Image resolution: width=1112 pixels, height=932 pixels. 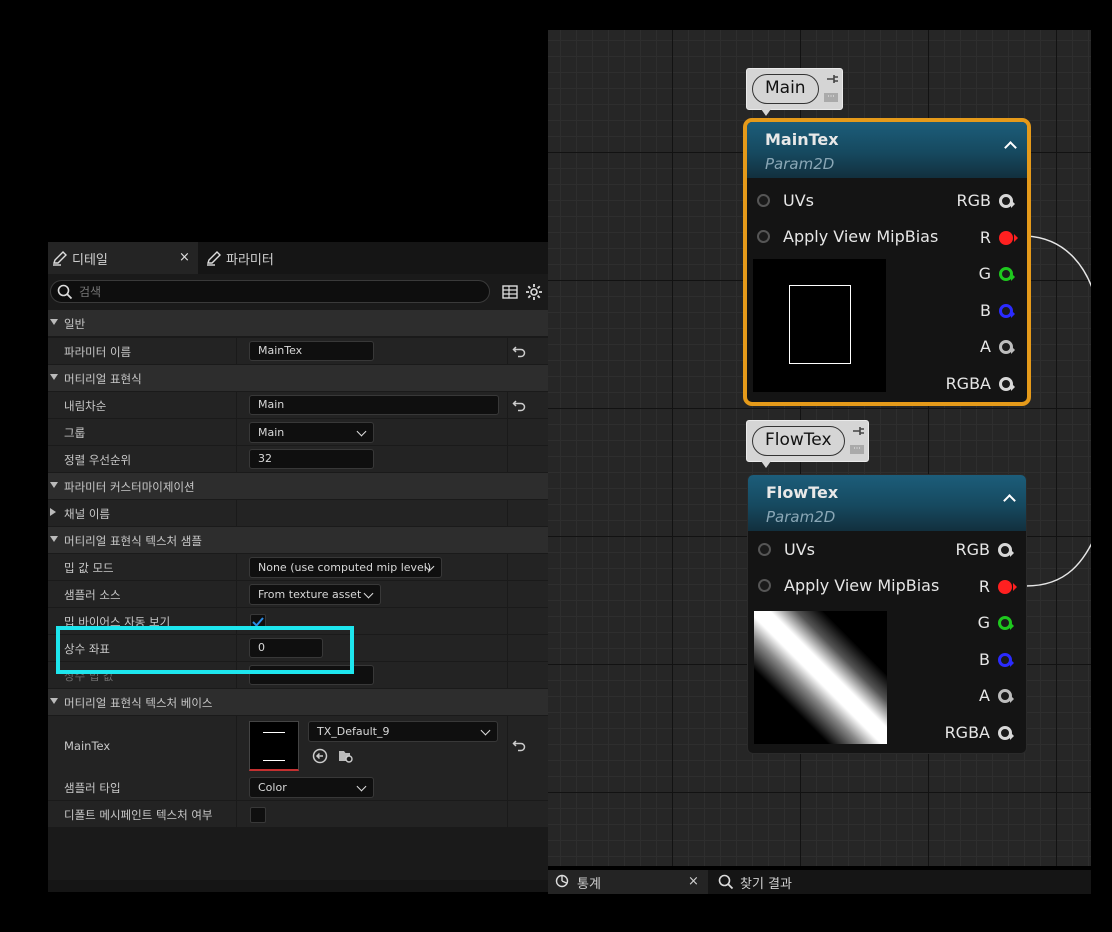 What do you see at coordinates (298, 513) in the screenshot?
I see `prop-row-channel-names: 채널 이름` at bounding box center [298, 513].